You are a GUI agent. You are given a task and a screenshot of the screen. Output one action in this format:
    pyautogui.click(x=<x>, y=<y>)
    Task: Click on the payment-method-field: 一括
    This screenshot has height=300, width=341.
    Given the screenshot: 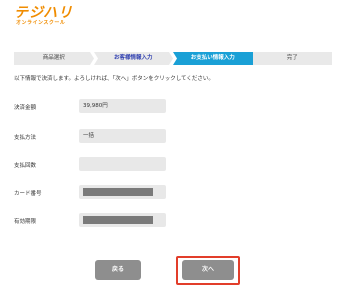 What is the action you would take?
    pyautogui.click(x=122, y=136)
    